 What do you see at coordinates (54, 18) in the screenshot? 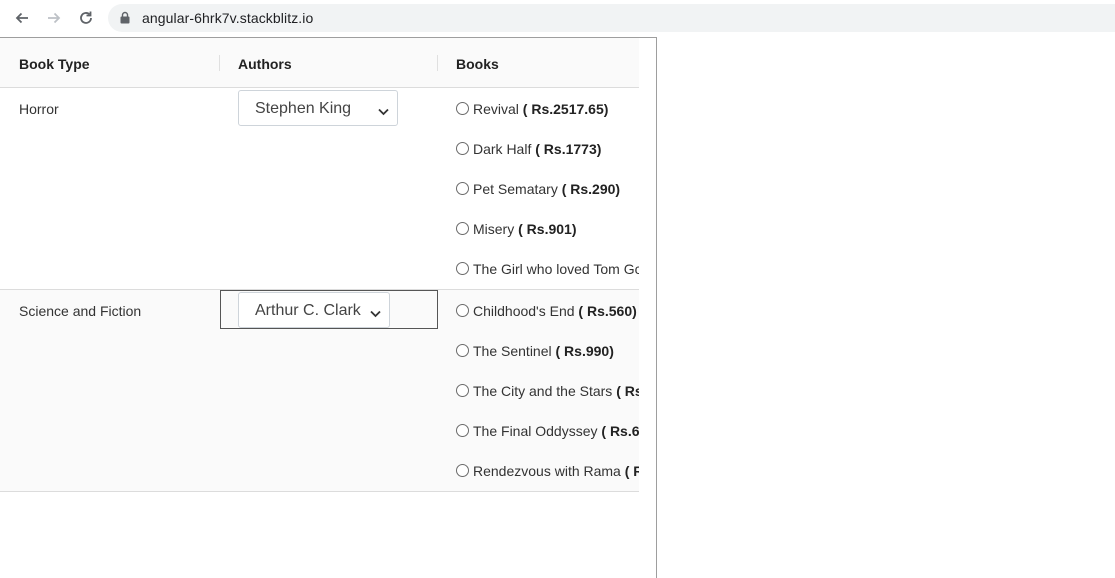
I see `forward-arrow-icon` at bounding box center [54, 18].